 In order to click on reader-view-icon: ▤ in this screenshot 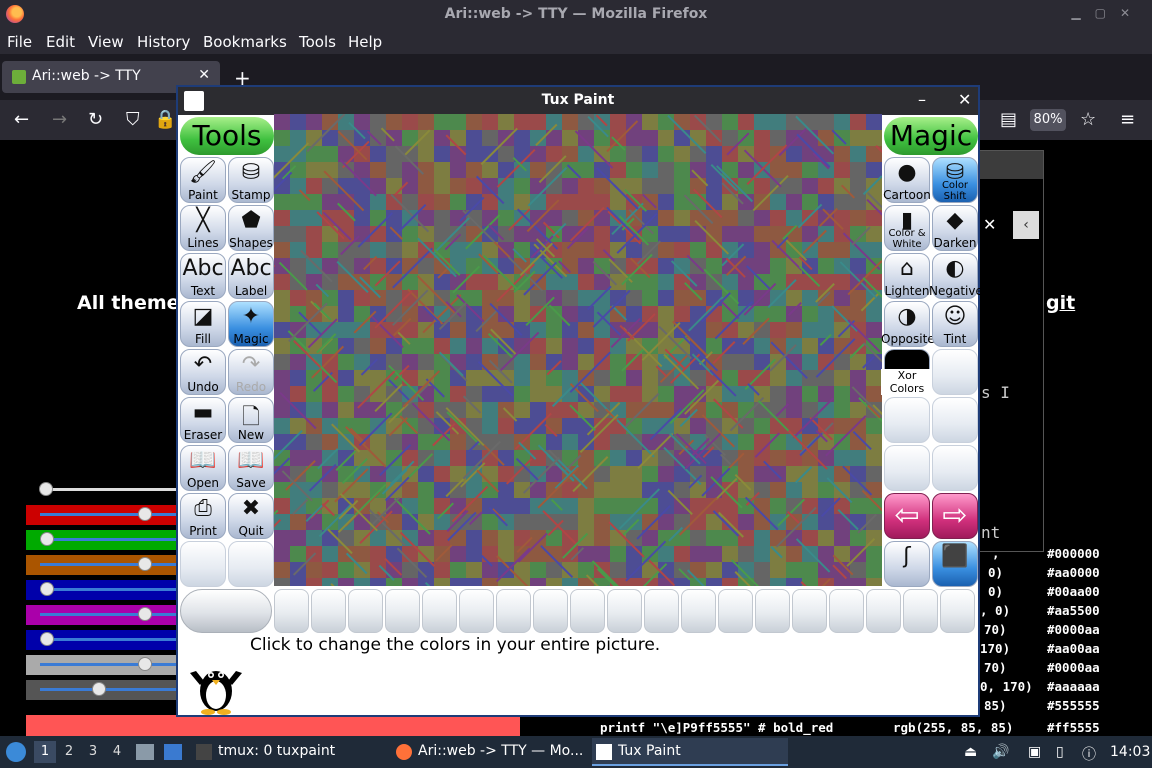, I will do `click(1008, 119)`.